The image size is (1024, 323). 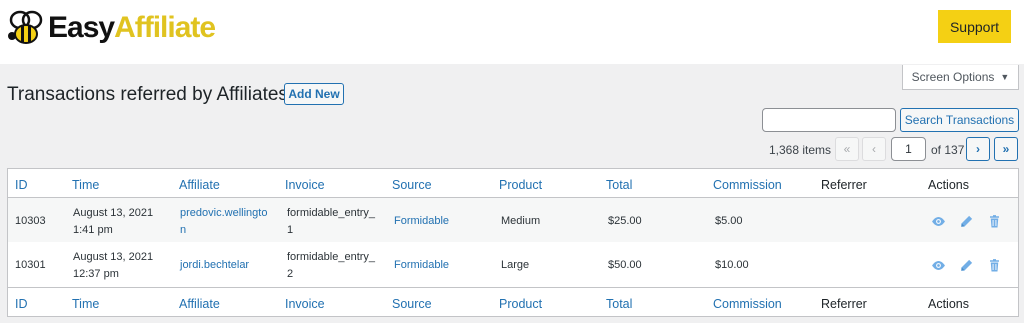 I want to click on row-affiliate-part1: predovic.wellingto, so click(x=224, y=213).